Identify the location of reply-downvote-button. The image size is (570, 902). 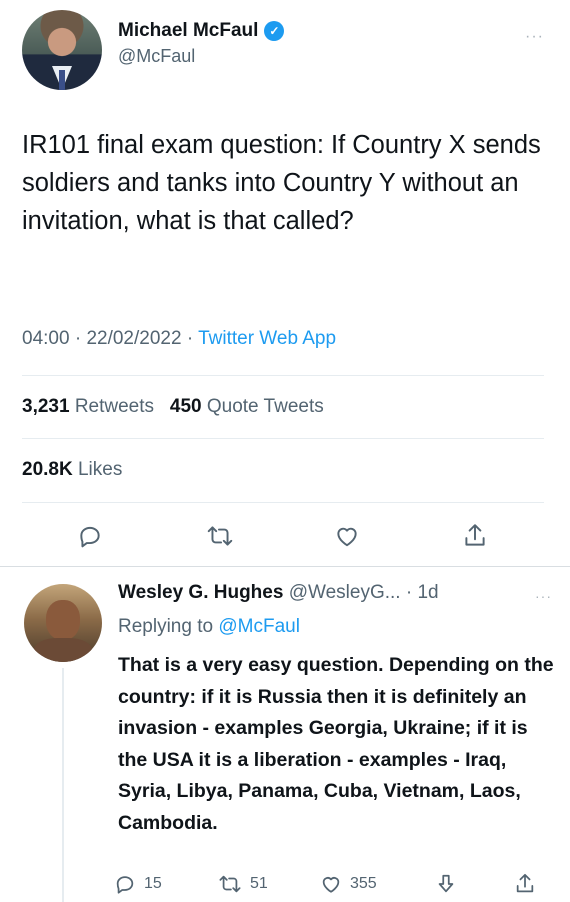
(446, 884).